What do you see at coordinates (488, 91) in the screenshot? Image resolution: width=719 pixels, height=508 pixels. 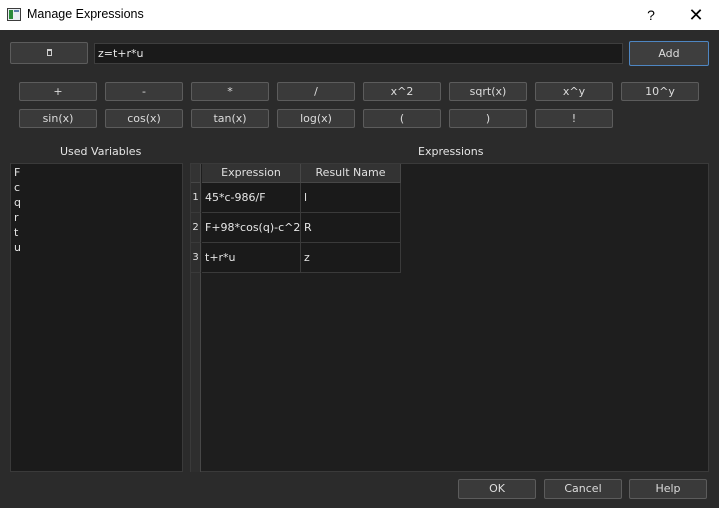 I see `op-sqrt-button: sqrt(x)` at bounding box center [488, 91].